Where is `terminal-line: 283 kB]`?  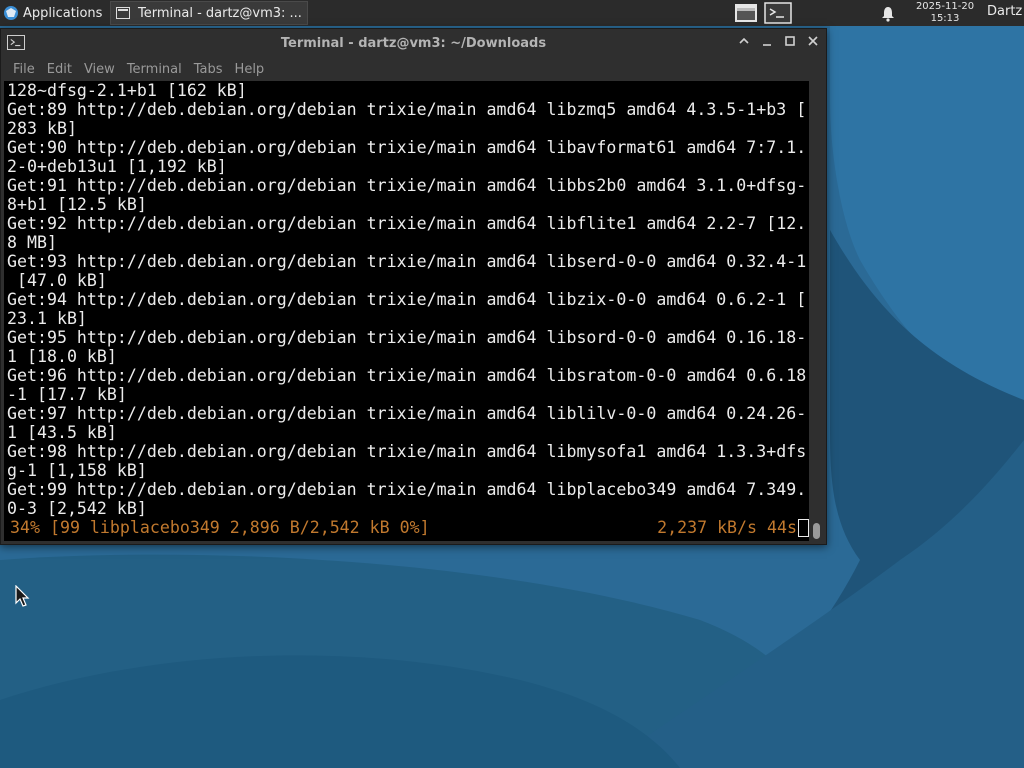 terminal-line: 283 kB] is located at coordinates (42, 128).